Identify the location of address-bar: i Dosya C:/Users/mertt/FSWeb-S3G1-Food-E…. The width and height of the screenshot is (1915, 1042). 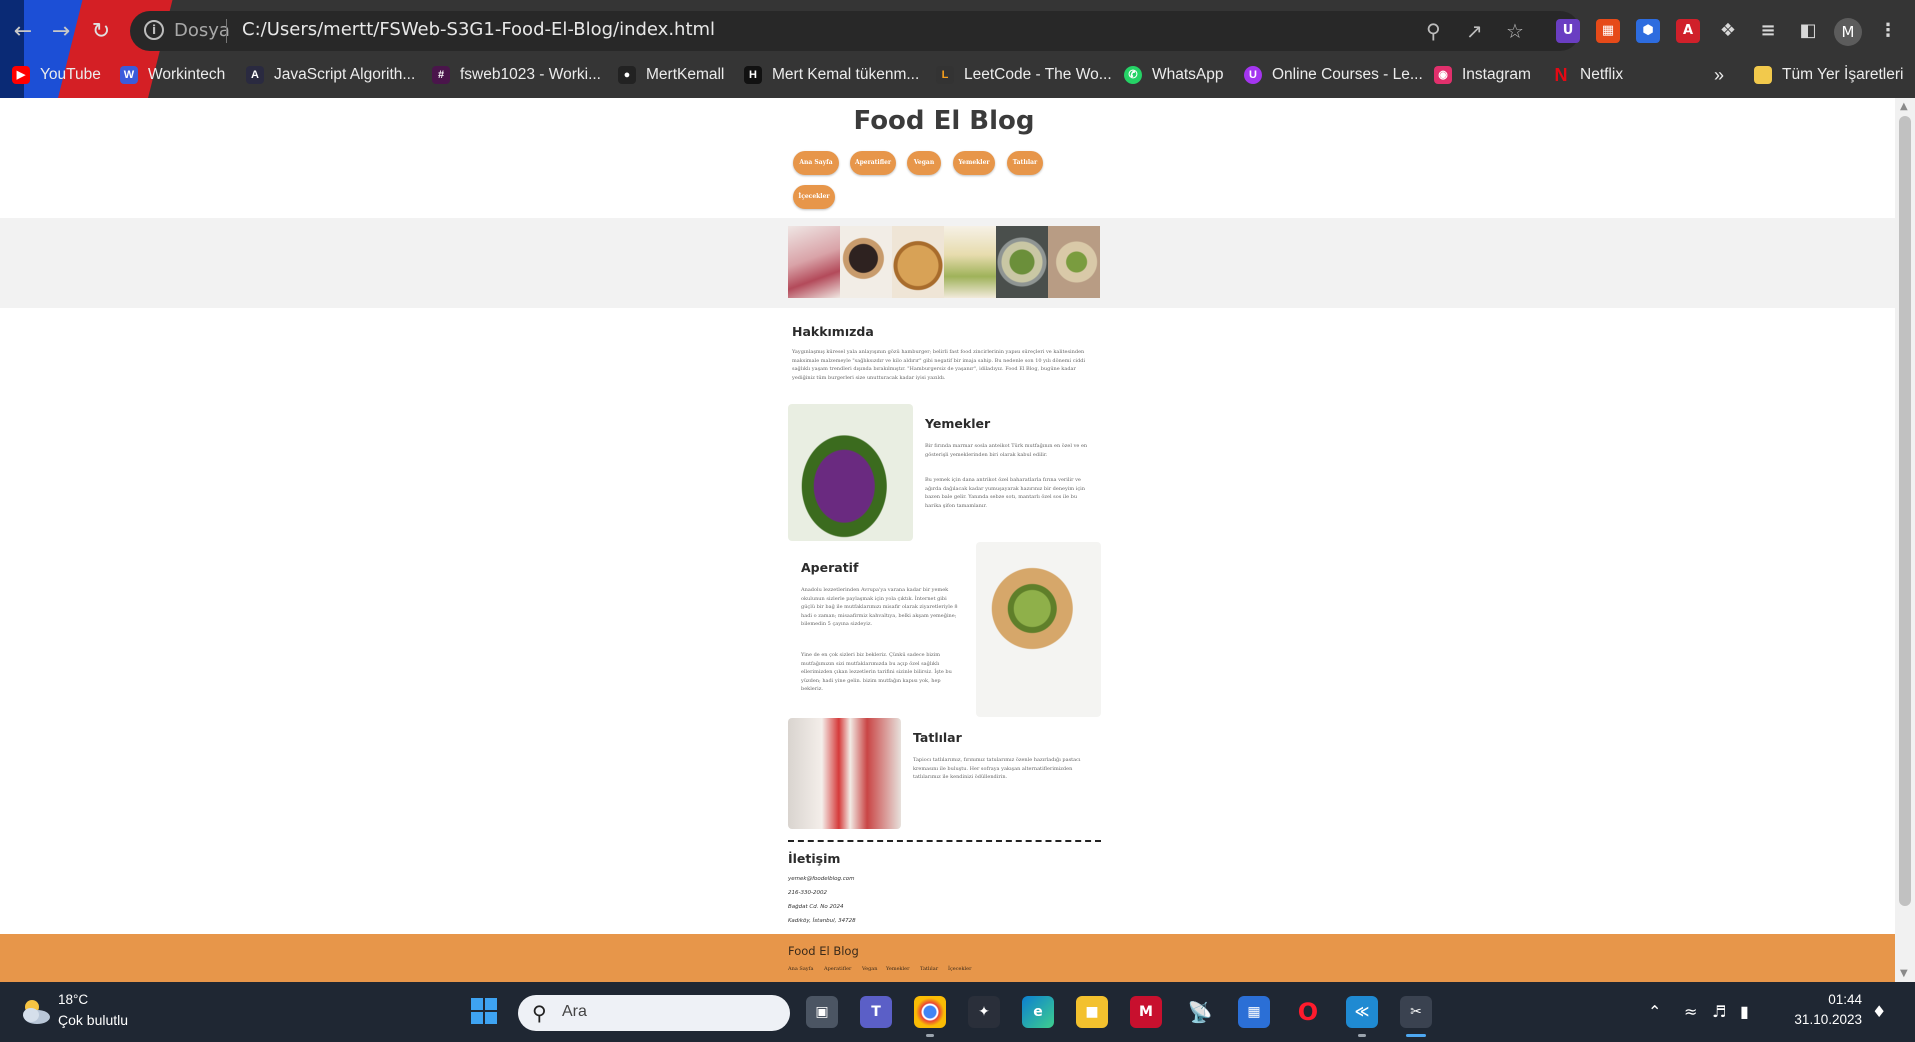
(855, 31).